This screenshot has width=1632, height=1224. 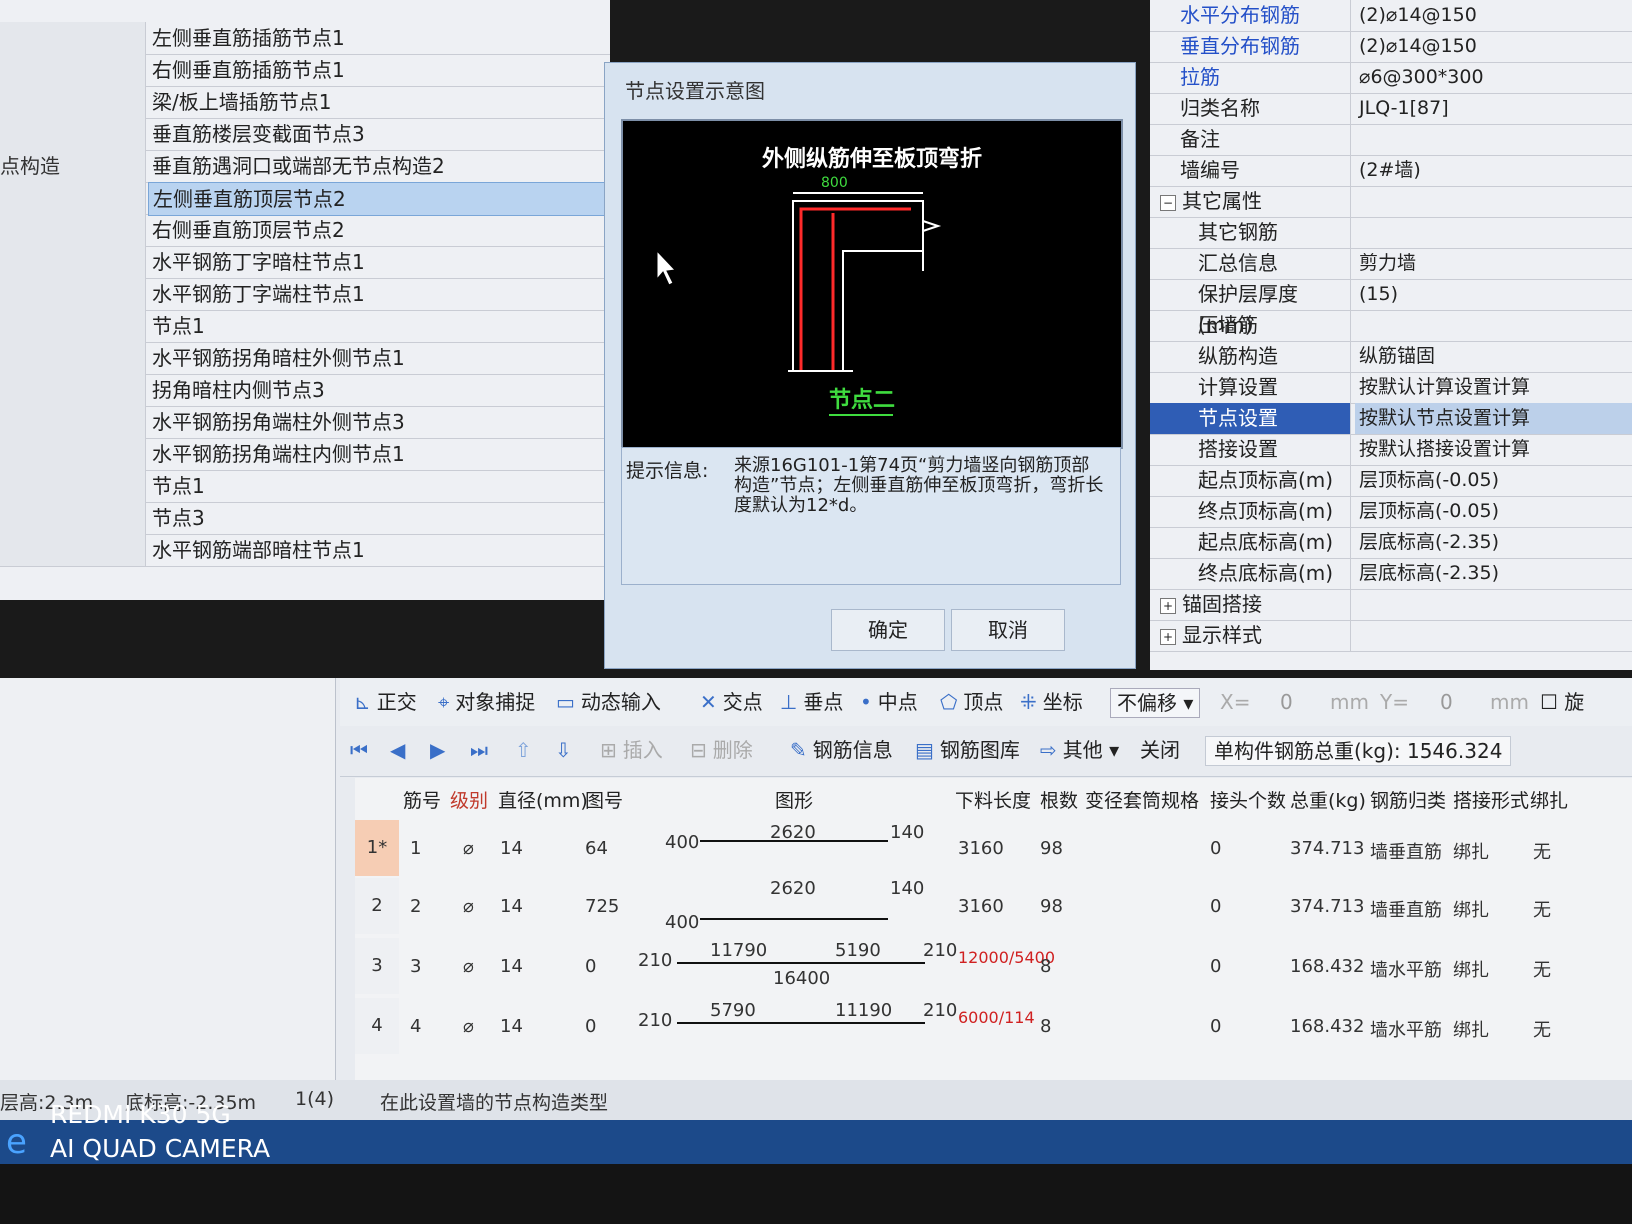 What do you see at coordinates (377, 422) in the screenshot?
I see `node-row-value: 水平钢筋拐角端柱外侧节点3` at bounding box center [377, 422].